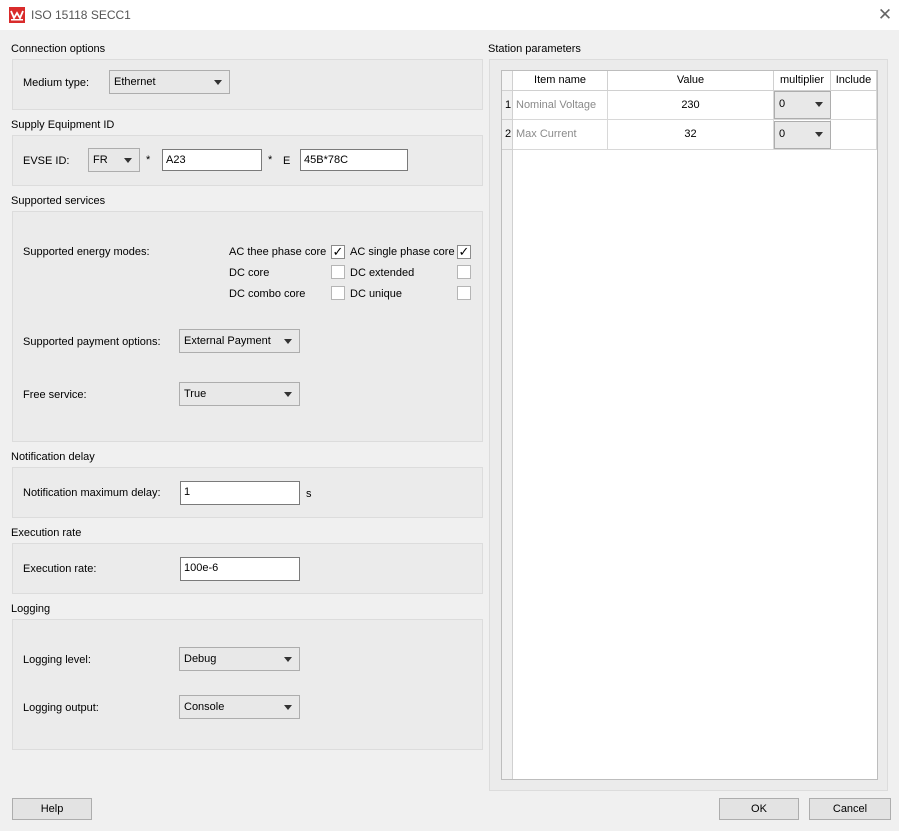 The image size is (899, 831). I want to click on dc-extended-label: DC extended, so click(382, 273).